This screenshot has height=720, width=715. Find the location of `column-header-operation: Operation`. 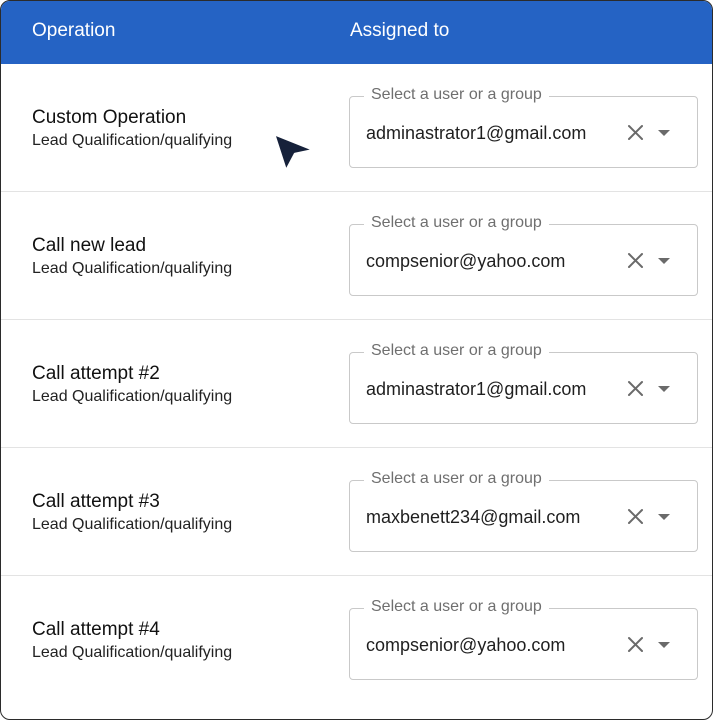

column-header-operation: Operation is located at coordinates (74, 30).